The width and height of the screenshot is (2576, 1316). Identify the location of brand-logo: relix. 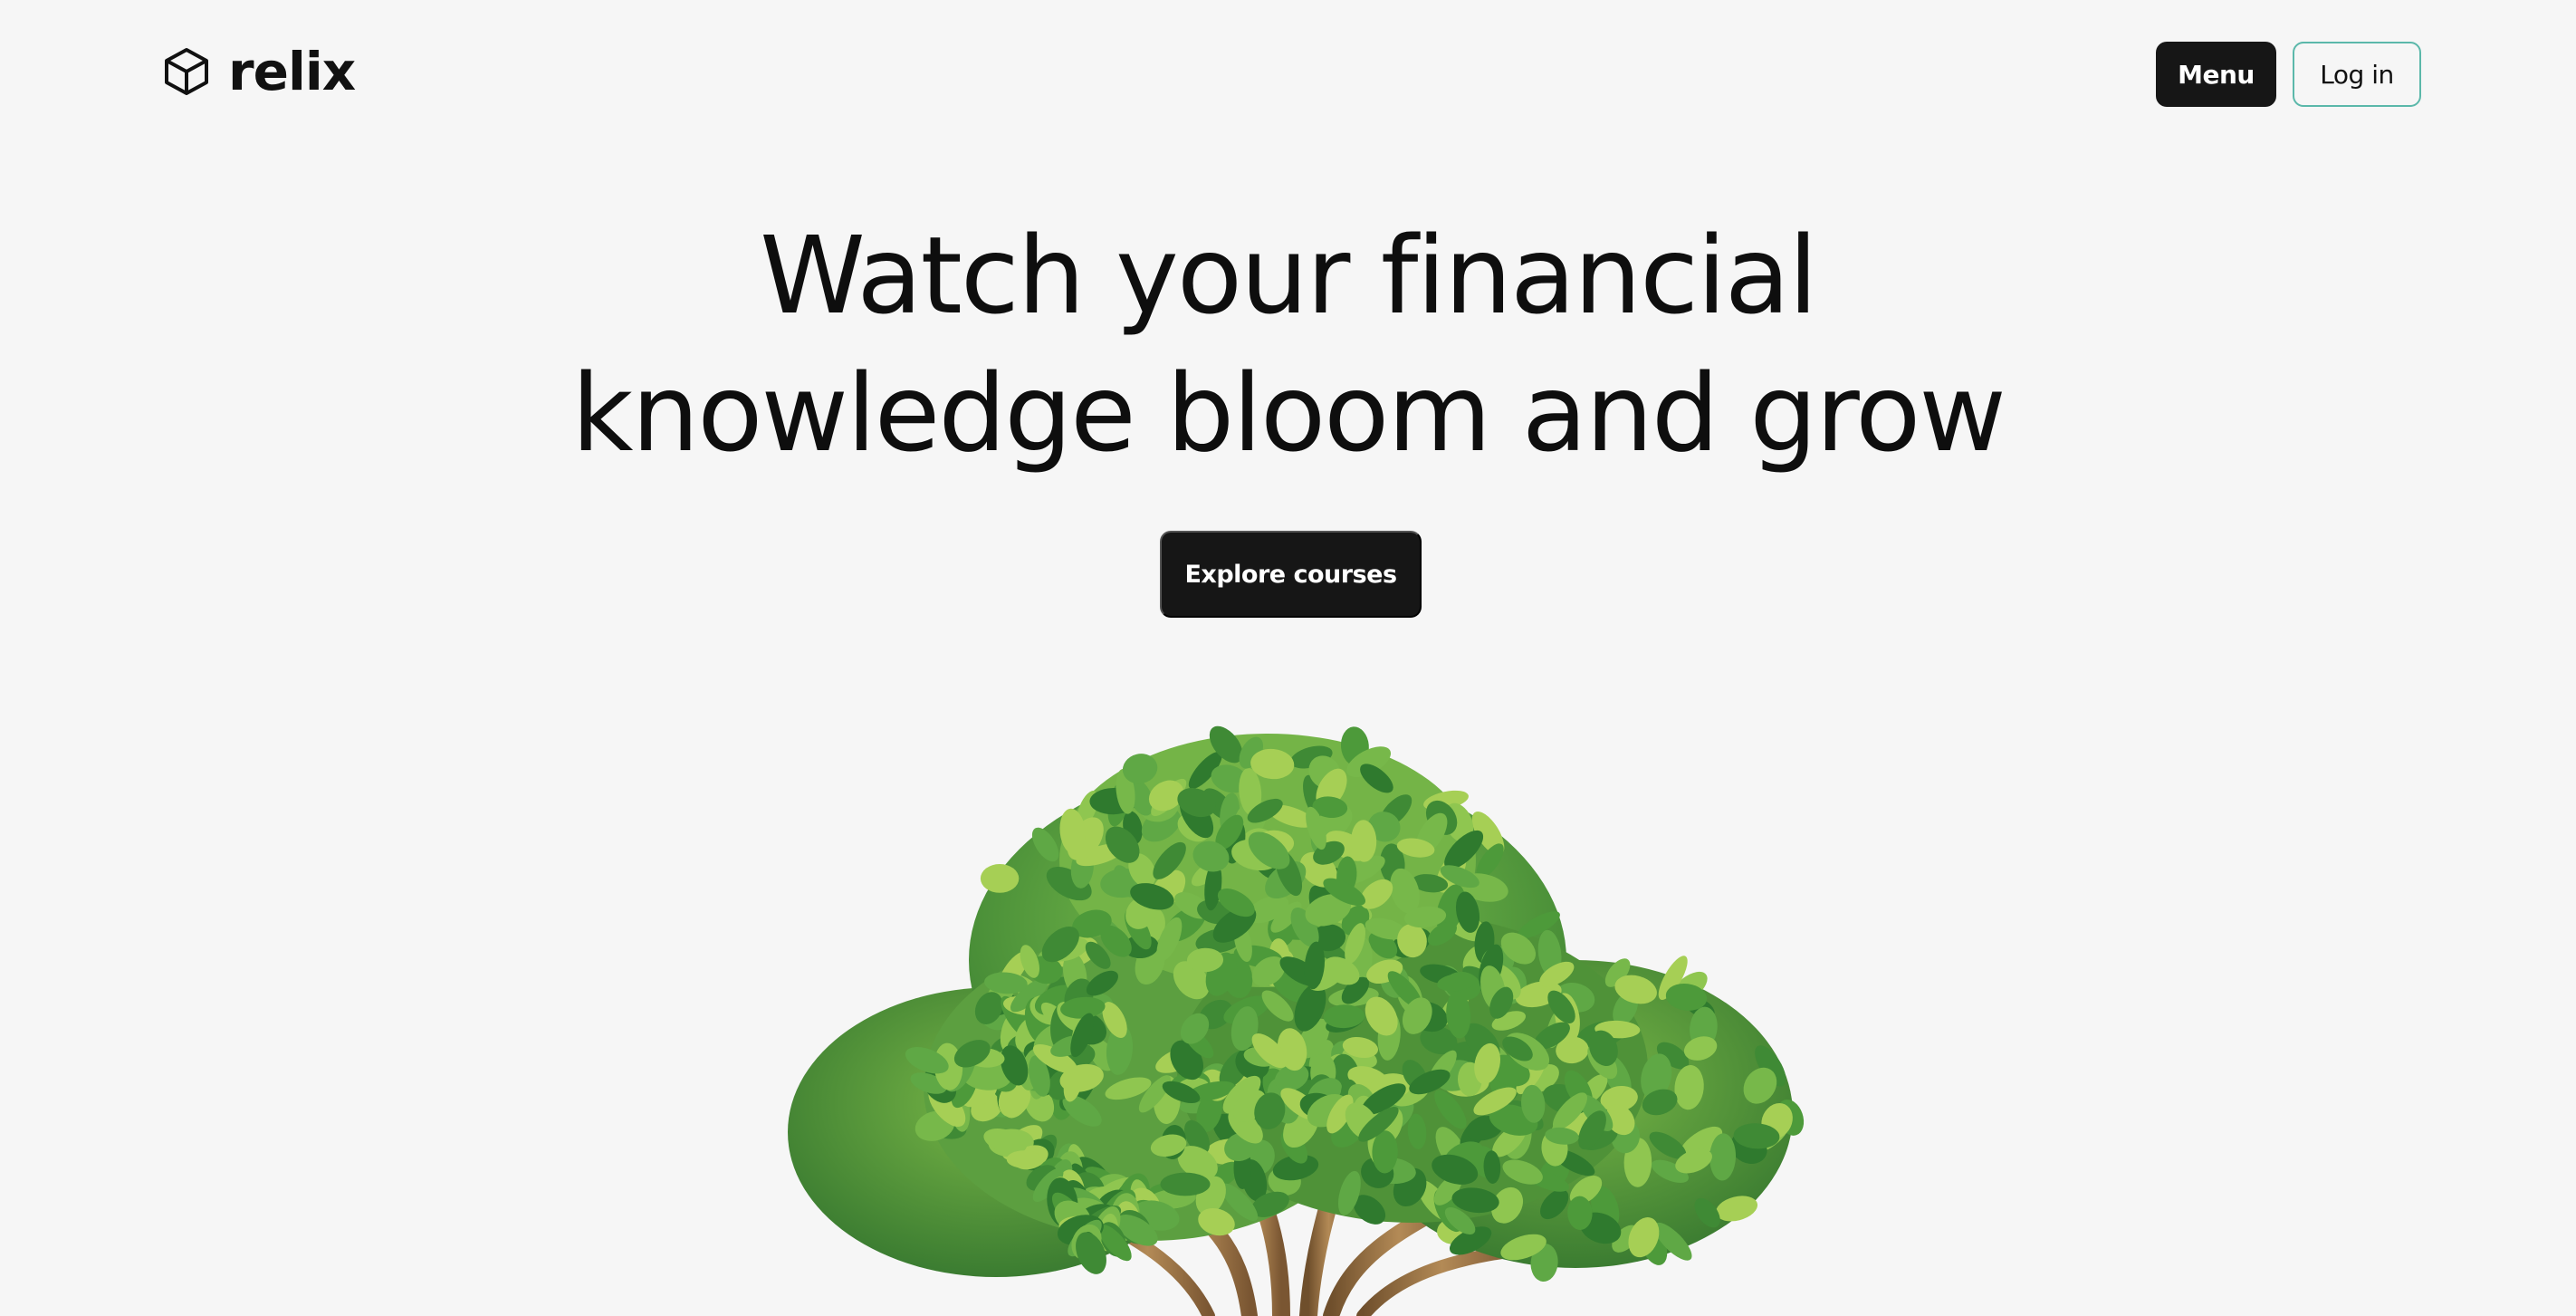
(258, 71).